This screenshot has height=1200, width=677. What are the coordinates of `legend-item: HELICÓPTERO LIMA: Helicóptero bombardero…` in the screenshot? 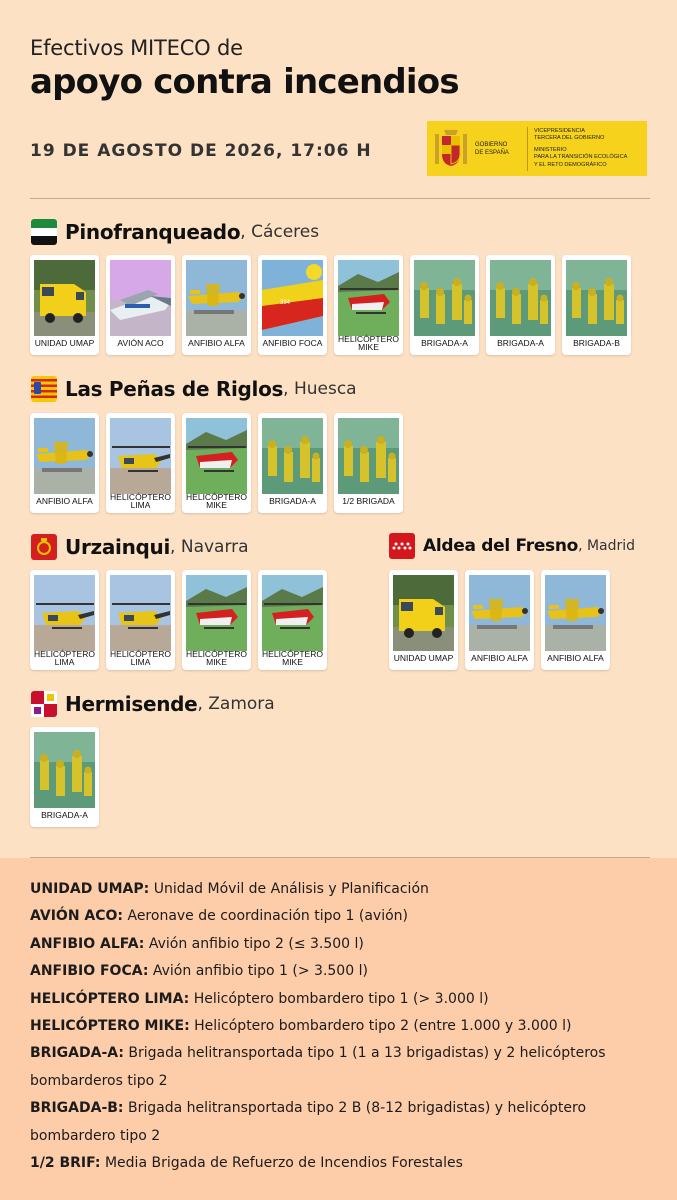 It's located at (259, 998).